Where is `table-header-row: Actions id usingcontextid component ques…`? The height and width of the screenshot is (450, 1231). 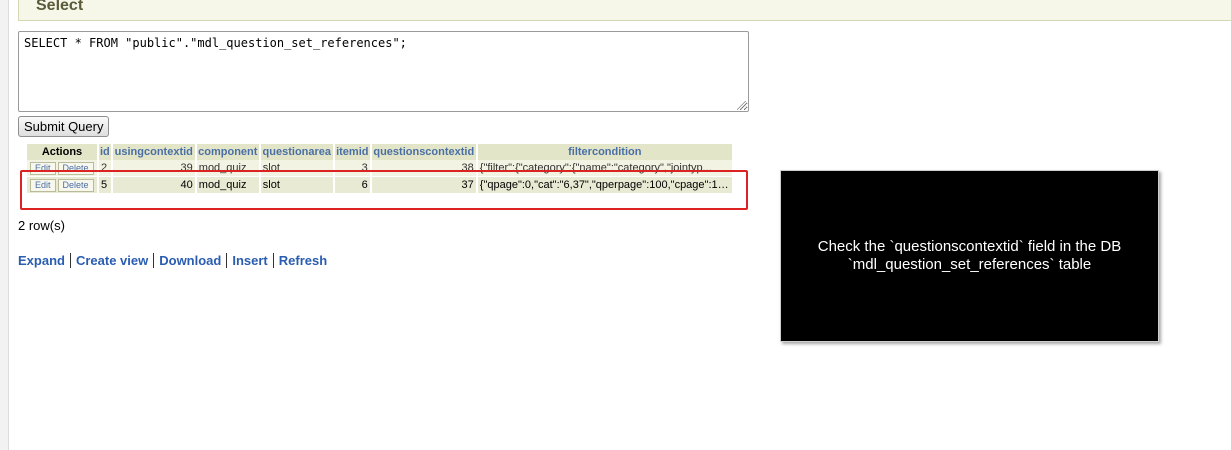
table-header-row: Actions id usingcontextid component ques… is located at coordinates (379, 152).